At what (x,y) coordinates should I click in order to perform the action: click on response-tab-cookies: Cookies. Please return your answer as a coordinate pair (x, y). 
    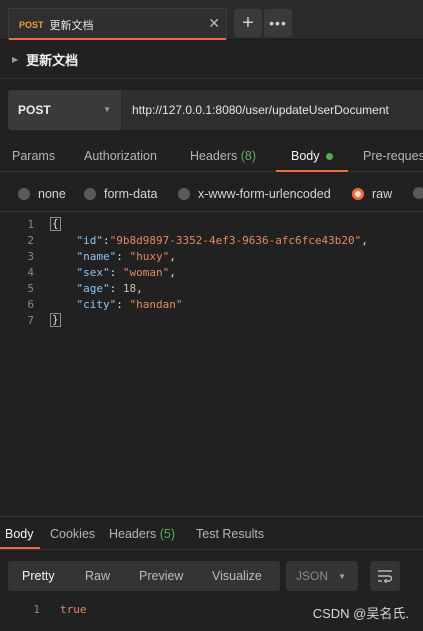
    Looking at the image, I should click on (72, 534).